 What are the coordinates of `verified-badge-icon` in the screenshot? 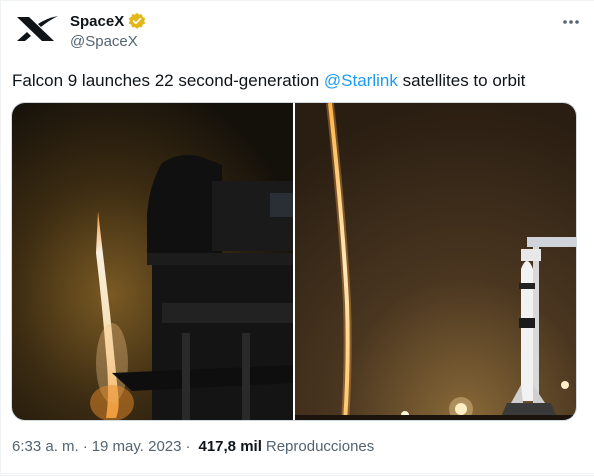 It's located at (137, 20).